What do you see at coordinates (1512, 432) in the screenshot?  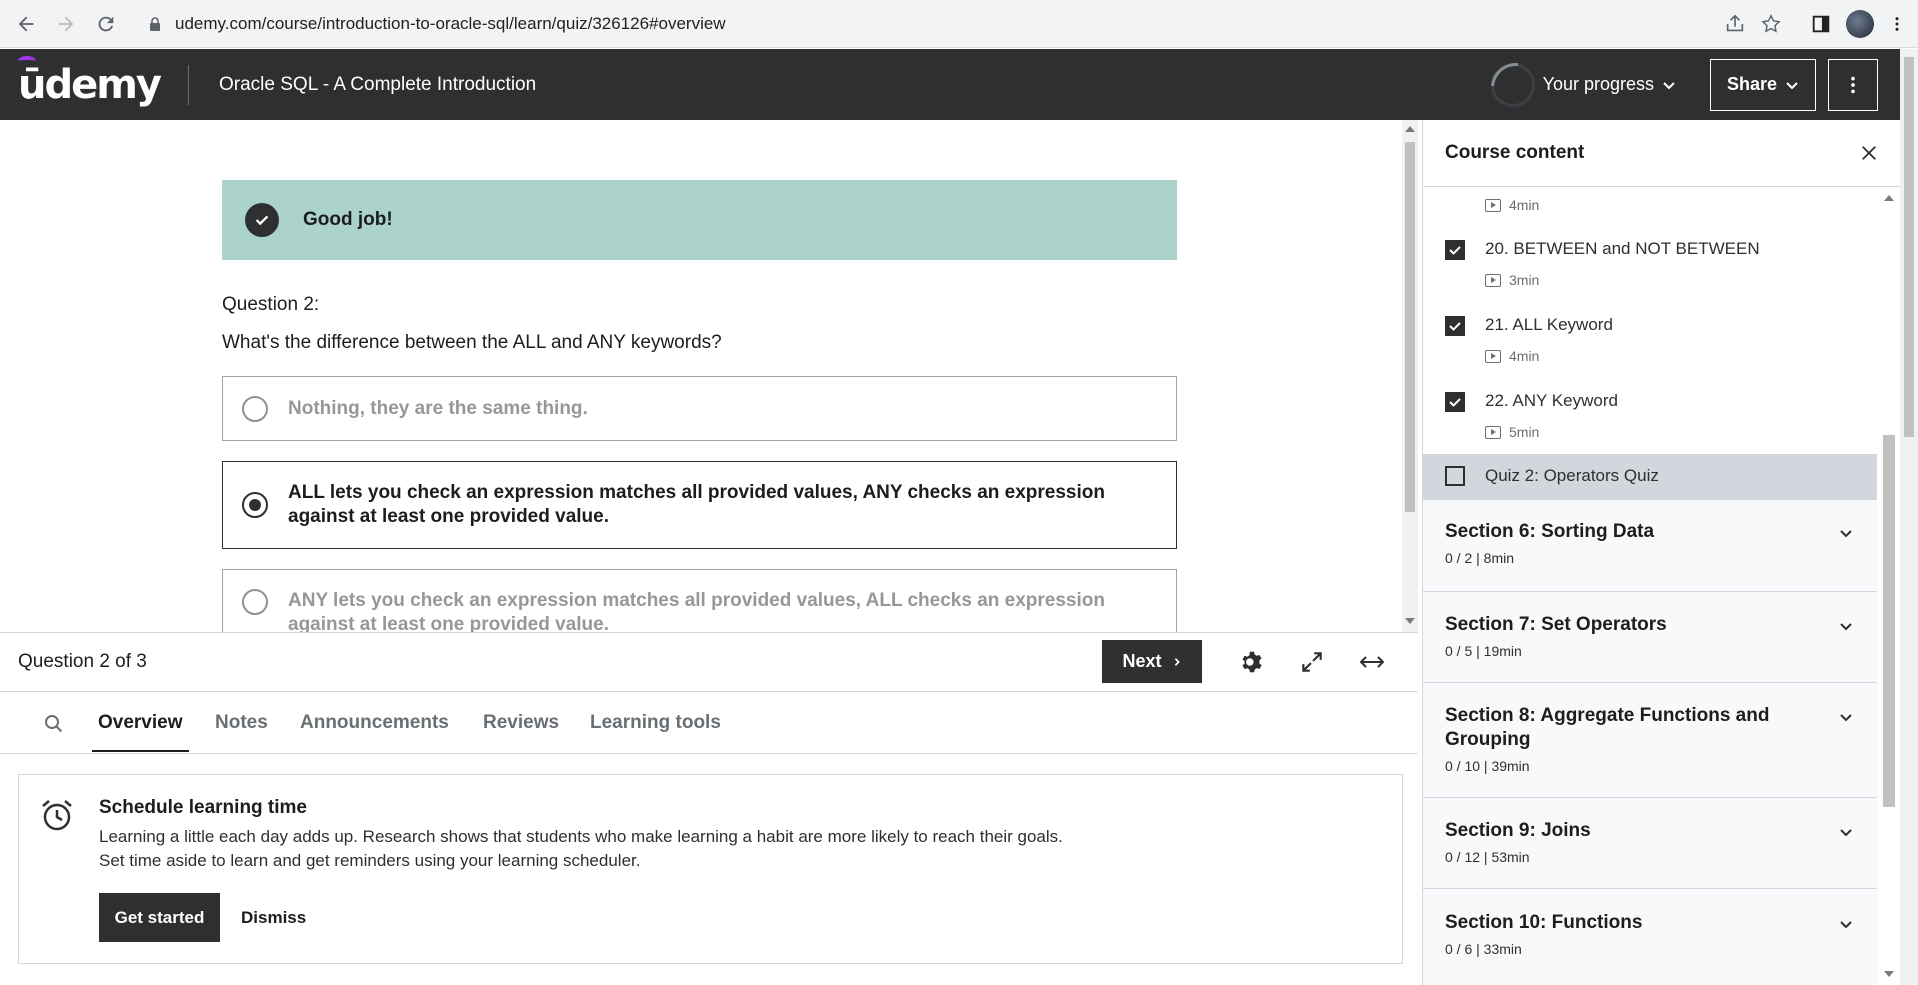 I see `lesson-duration: 5min` at bounding box center [1512, 432].